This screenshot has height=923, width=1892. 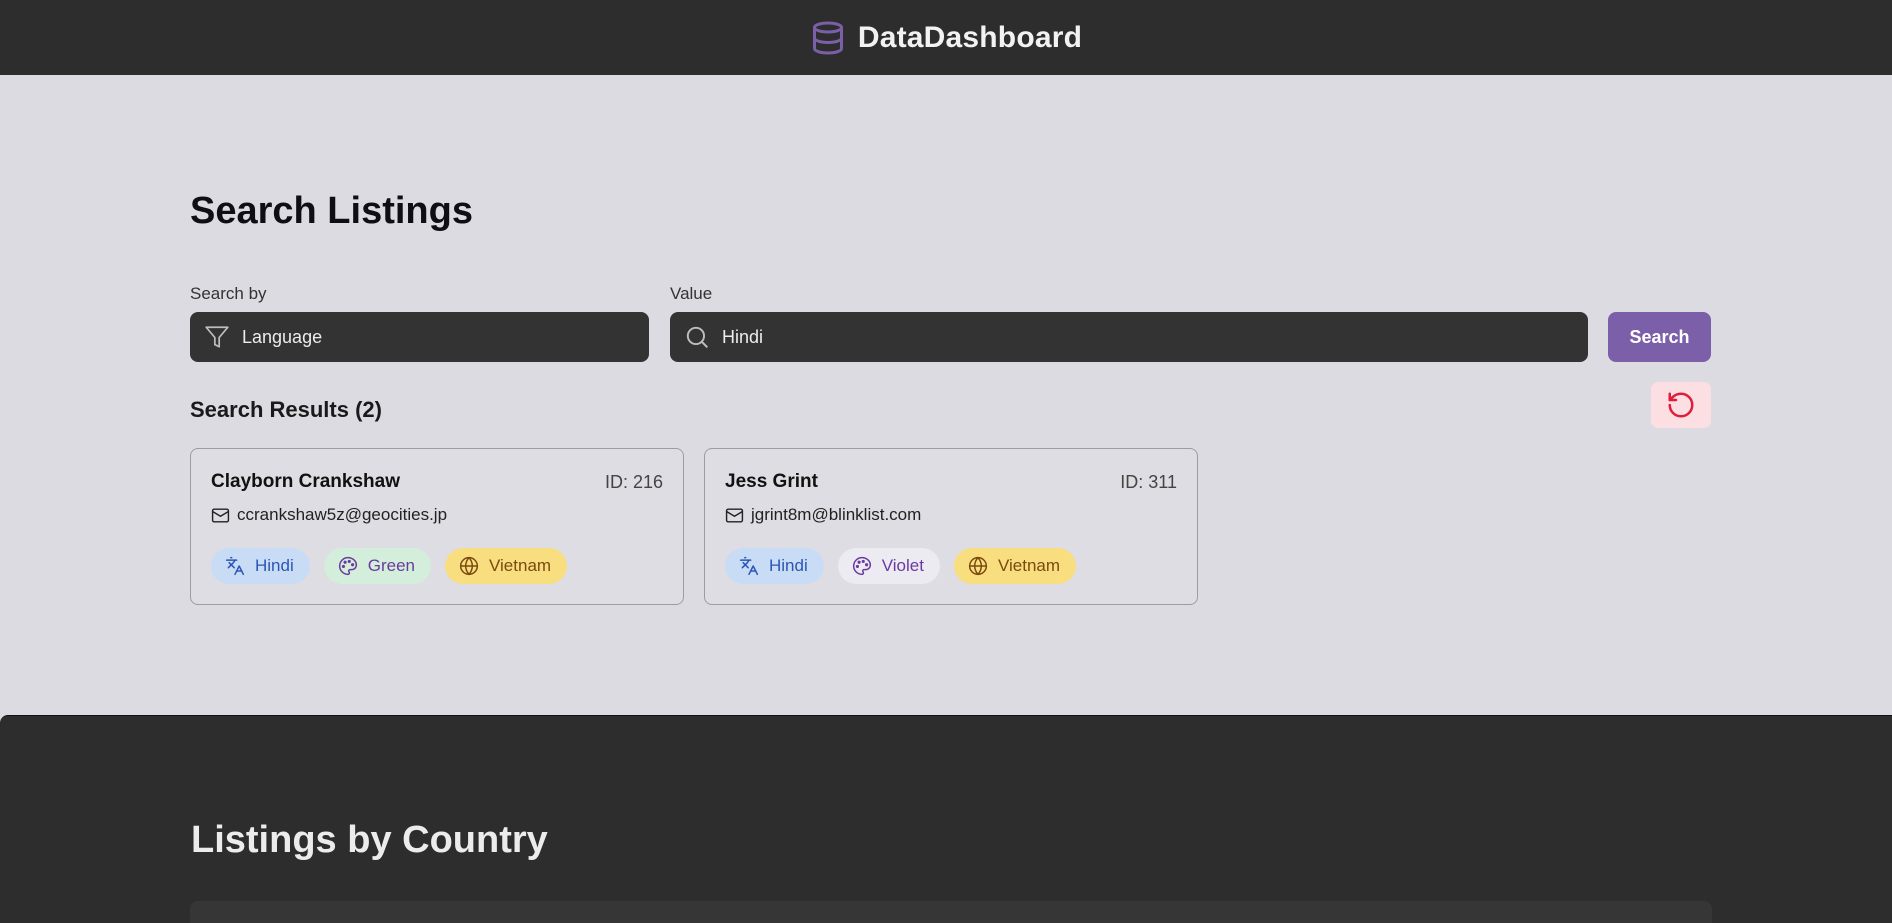 I want to click on value-text: Hindi, so click(x=743, y=336).